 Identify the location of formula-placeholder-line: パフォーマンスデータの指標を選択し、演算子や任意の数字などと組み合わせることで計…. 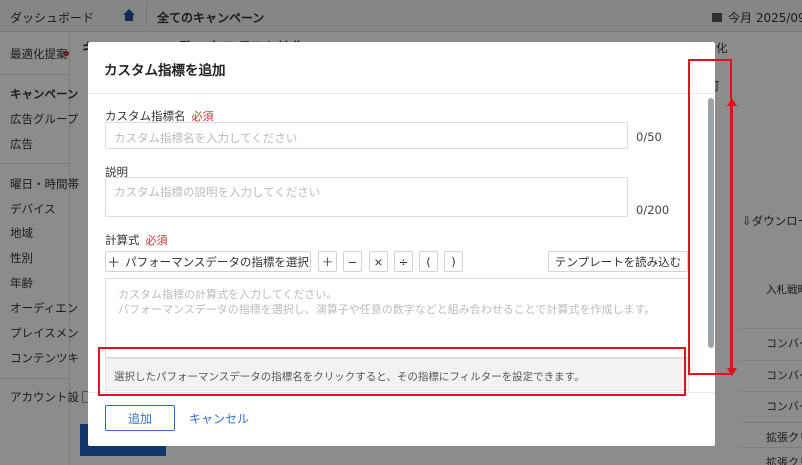
(387, 309).